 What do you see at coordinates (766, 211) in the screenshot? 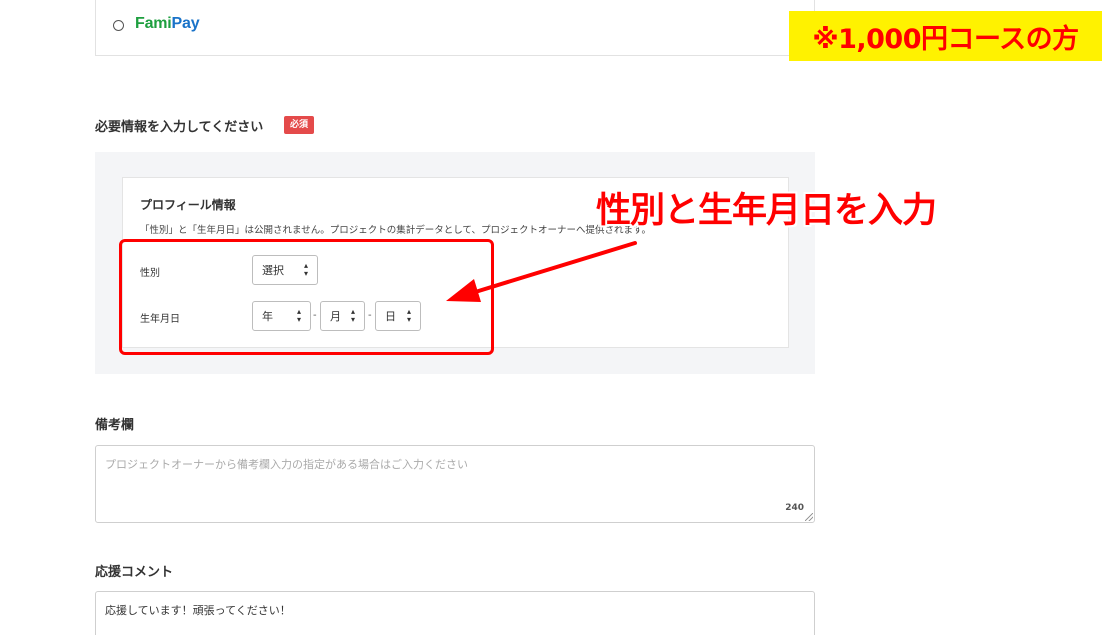
I see `annotation-text: 性別と生年月日を入力` at bounding box center [766, 211].